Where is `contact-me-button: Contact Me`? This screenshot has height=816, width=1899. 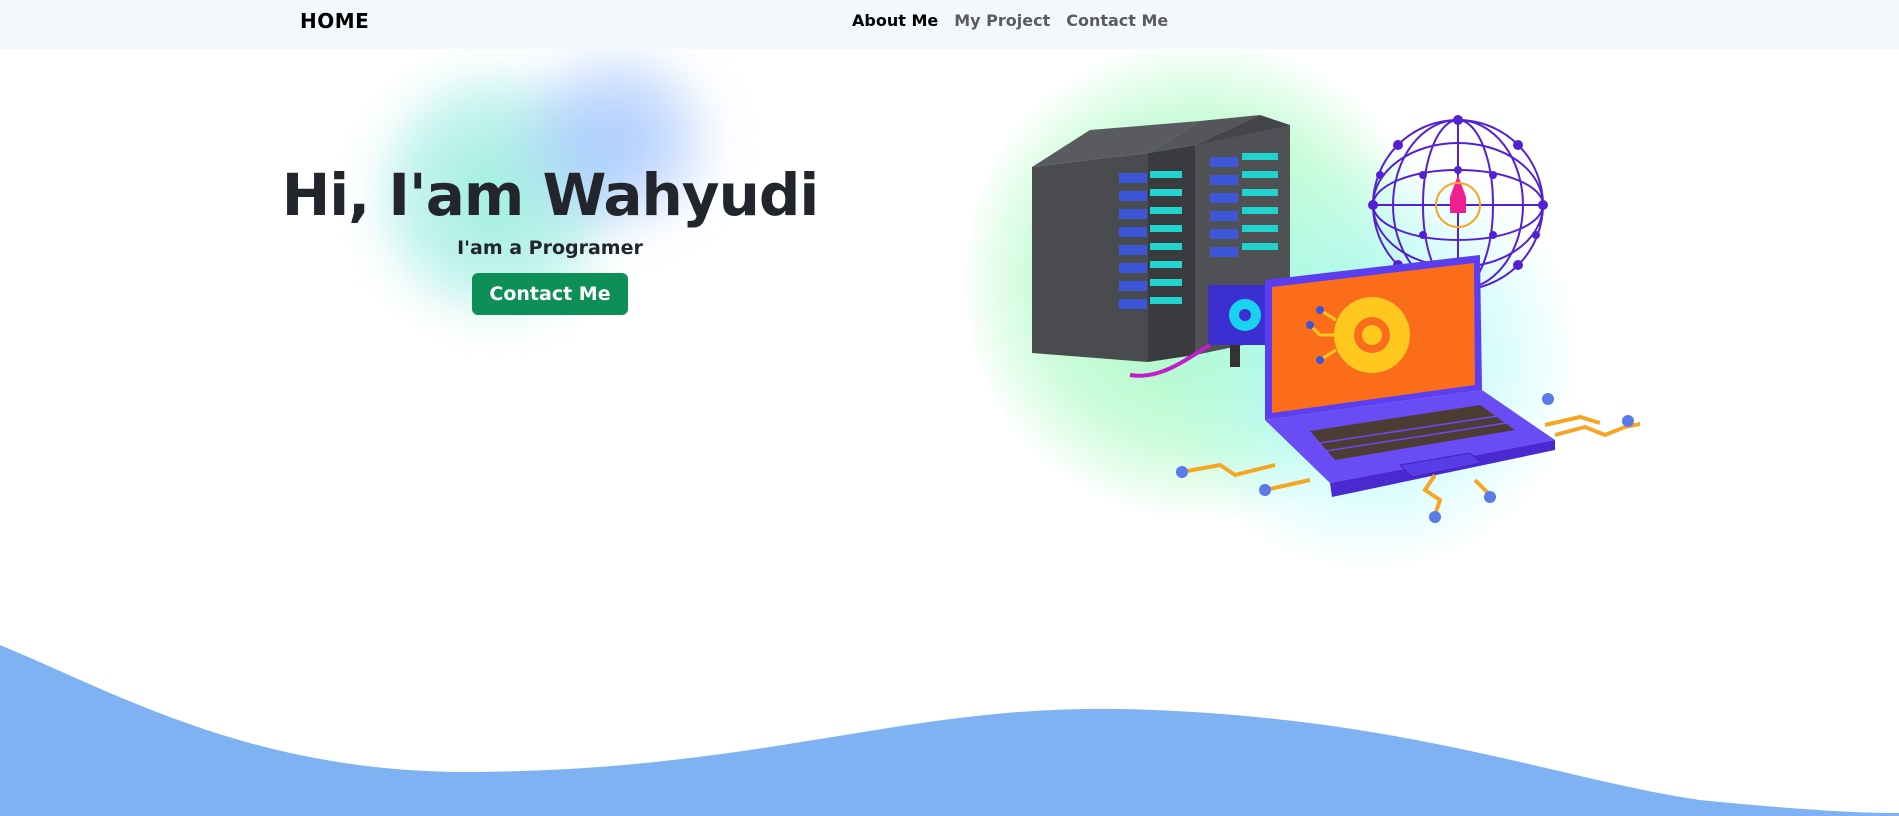 contact-me-button: Contact Me is located at coordinates (550, 294).